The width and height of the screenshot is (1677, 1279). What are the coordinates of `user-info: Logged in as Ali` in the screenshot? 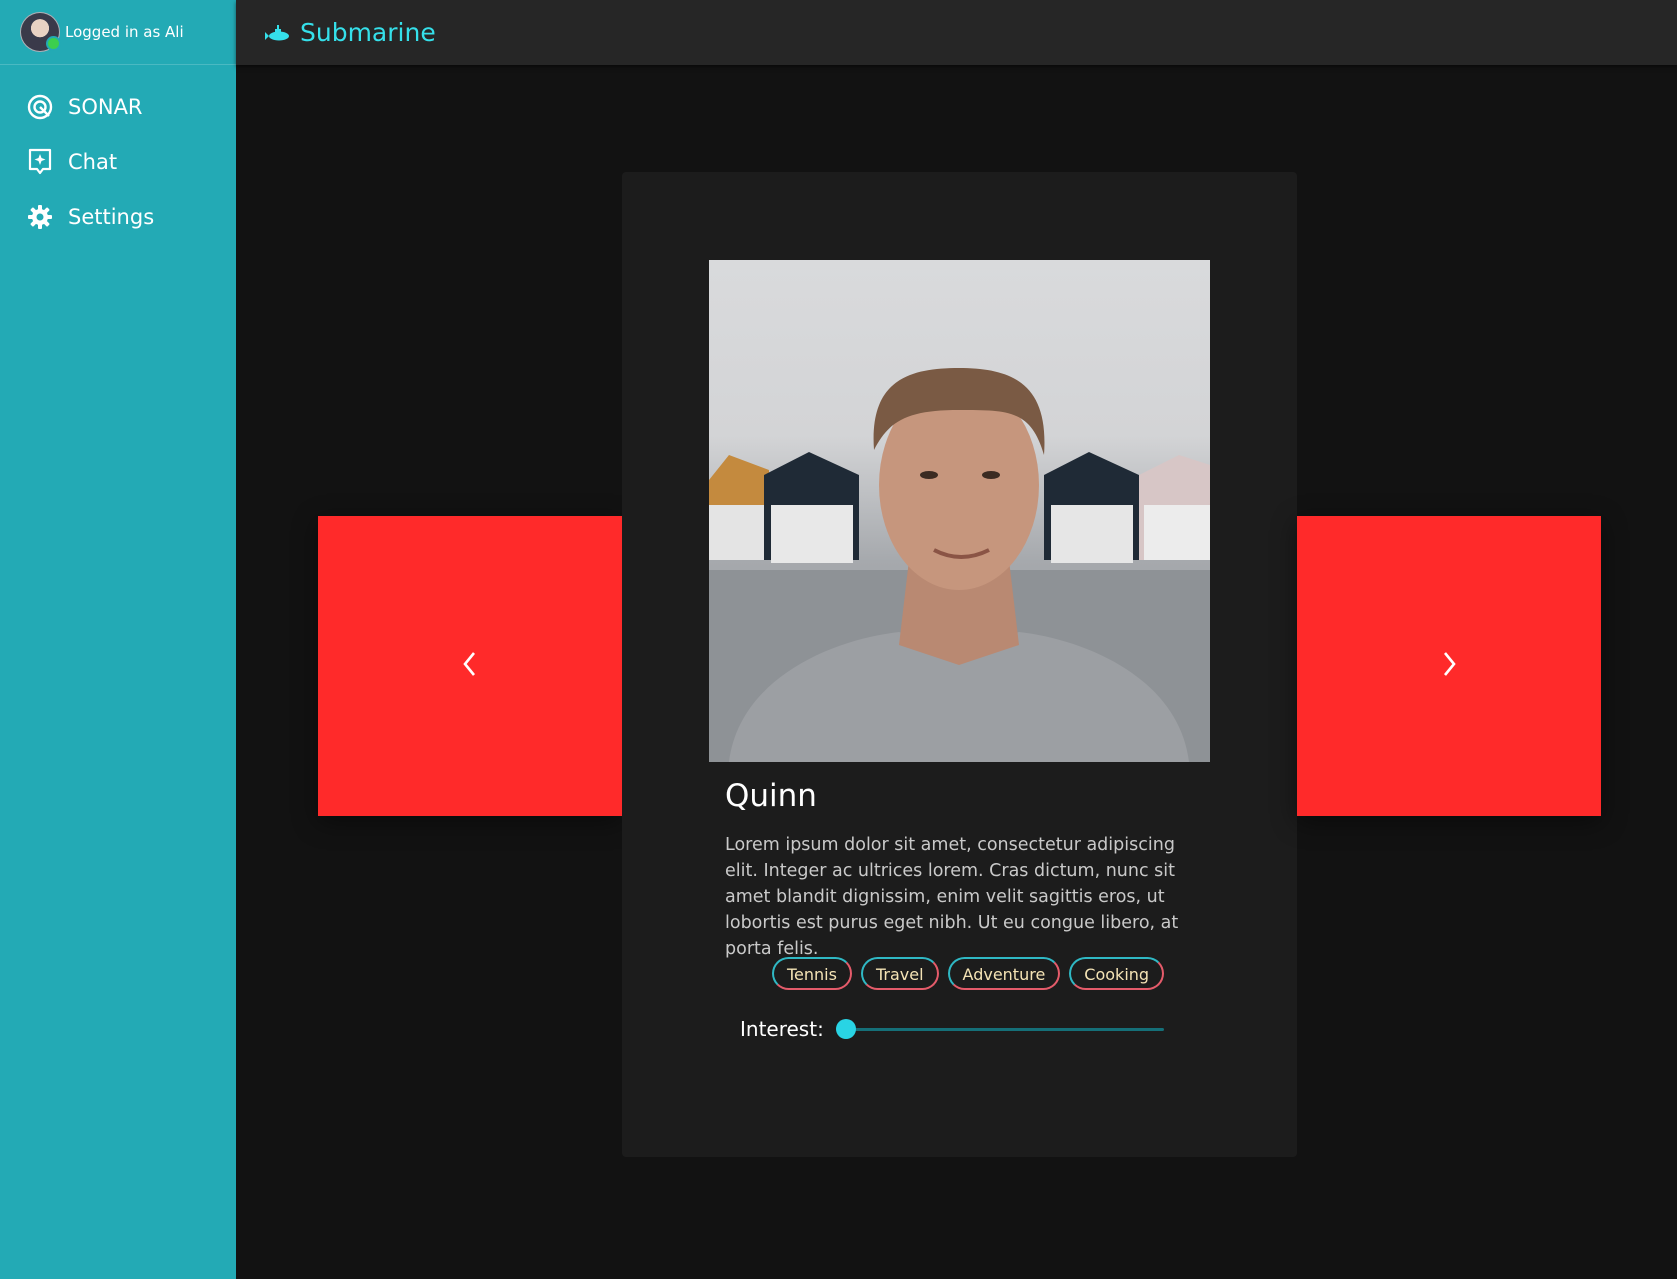 It's located at (118, 32).